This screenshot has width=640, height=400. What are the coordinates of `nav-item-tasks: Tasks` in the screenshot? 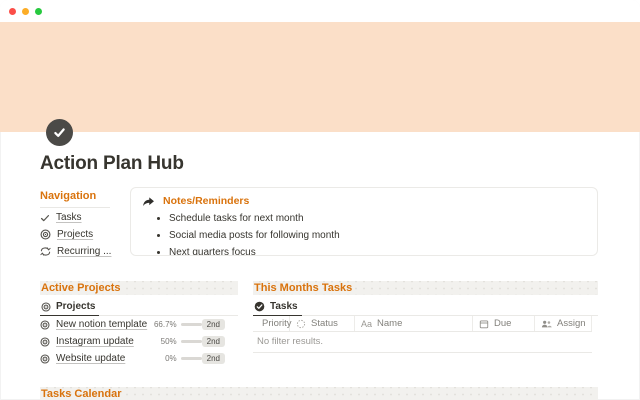 It's located at (80, 216).